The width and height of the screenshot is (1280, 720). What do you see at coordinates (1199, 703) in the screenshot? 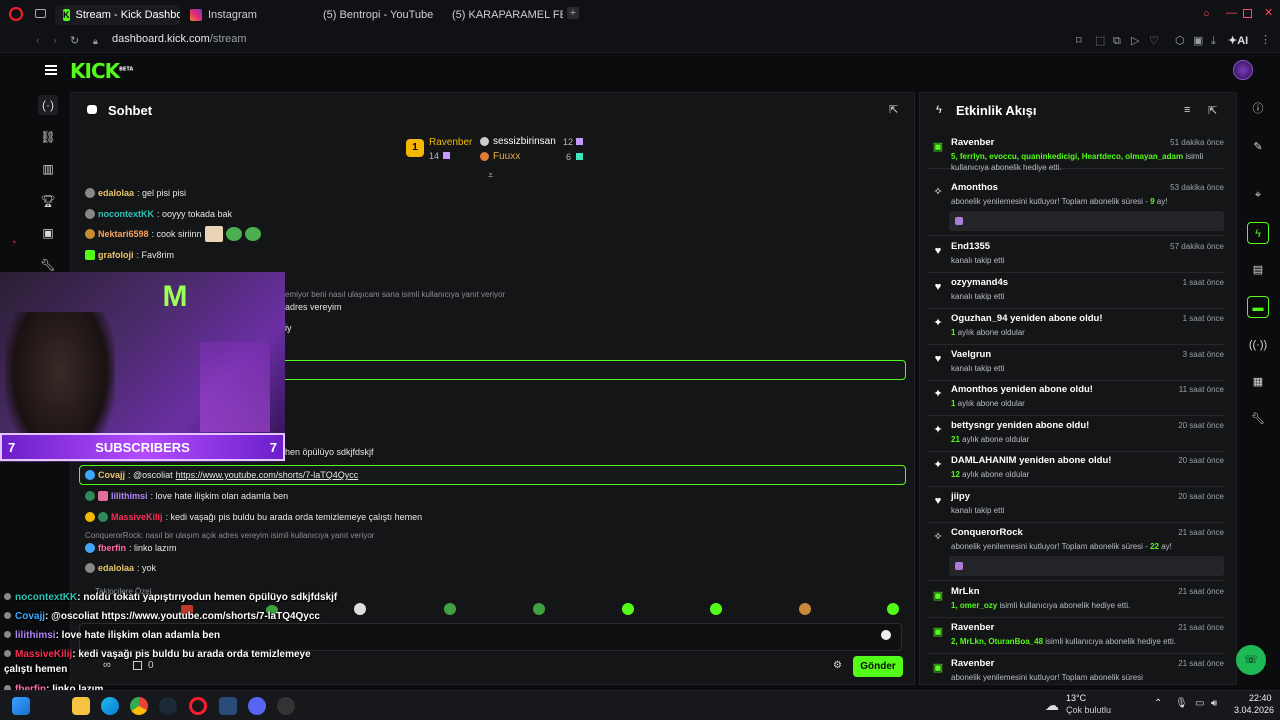
I see `display-icon: ▭` at bounding box center [1199, 703].